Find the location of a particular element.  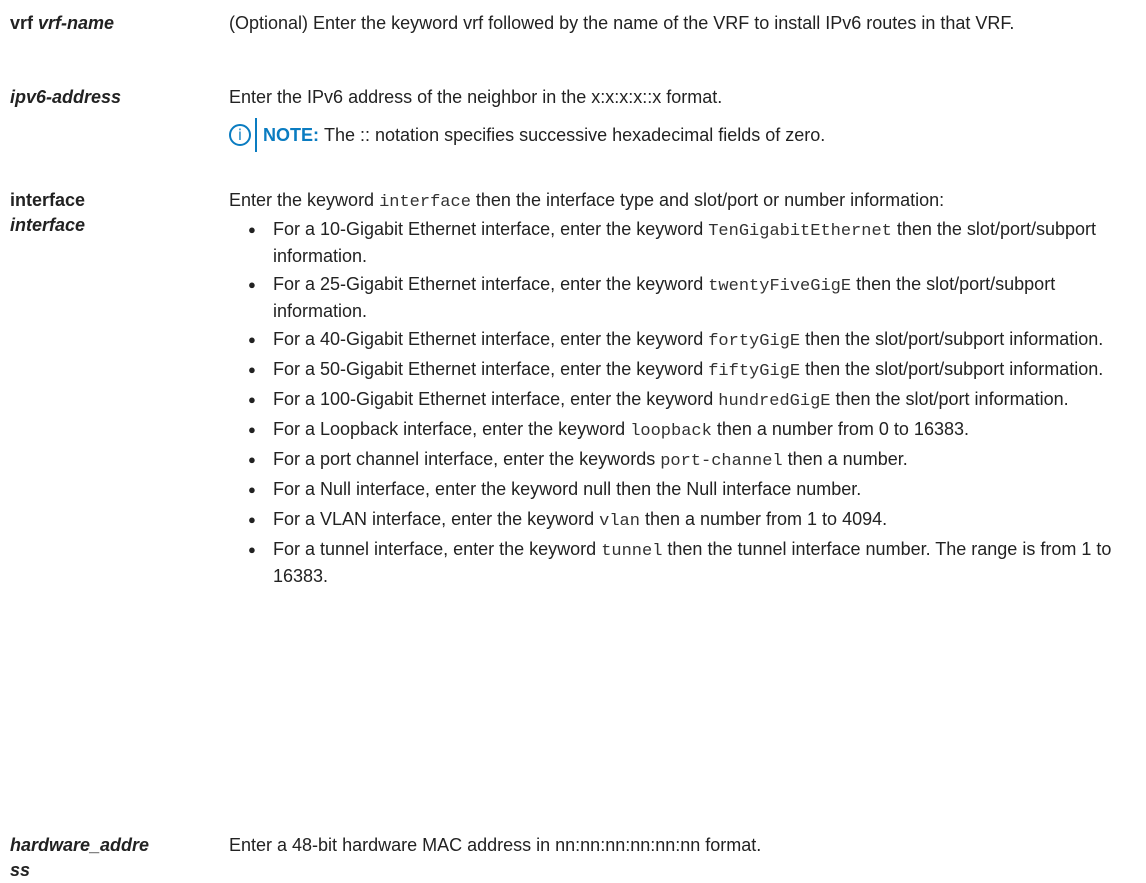

item-code: port-channel is located at coordinates (721, 461).